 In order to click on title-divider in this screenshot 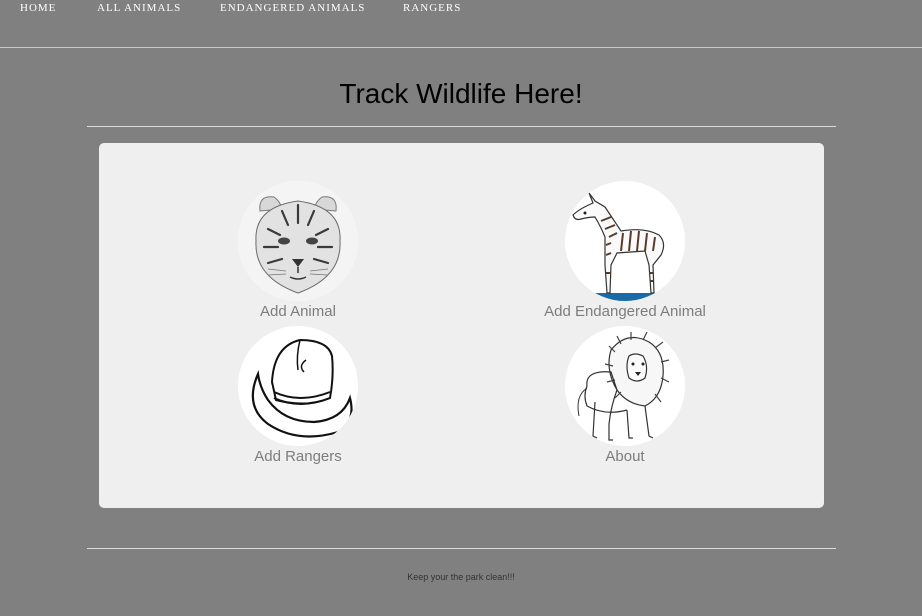, I will do `click(461, 126)`.